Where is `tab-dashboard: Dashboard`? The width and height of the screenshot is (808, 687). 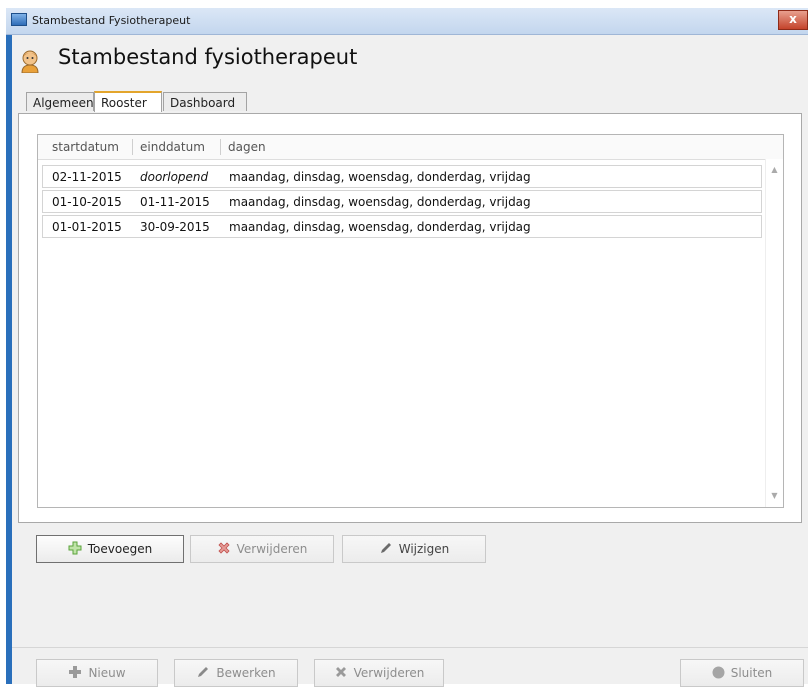 tab-dashboard: Dashboard is located at coordinates (205, 101).